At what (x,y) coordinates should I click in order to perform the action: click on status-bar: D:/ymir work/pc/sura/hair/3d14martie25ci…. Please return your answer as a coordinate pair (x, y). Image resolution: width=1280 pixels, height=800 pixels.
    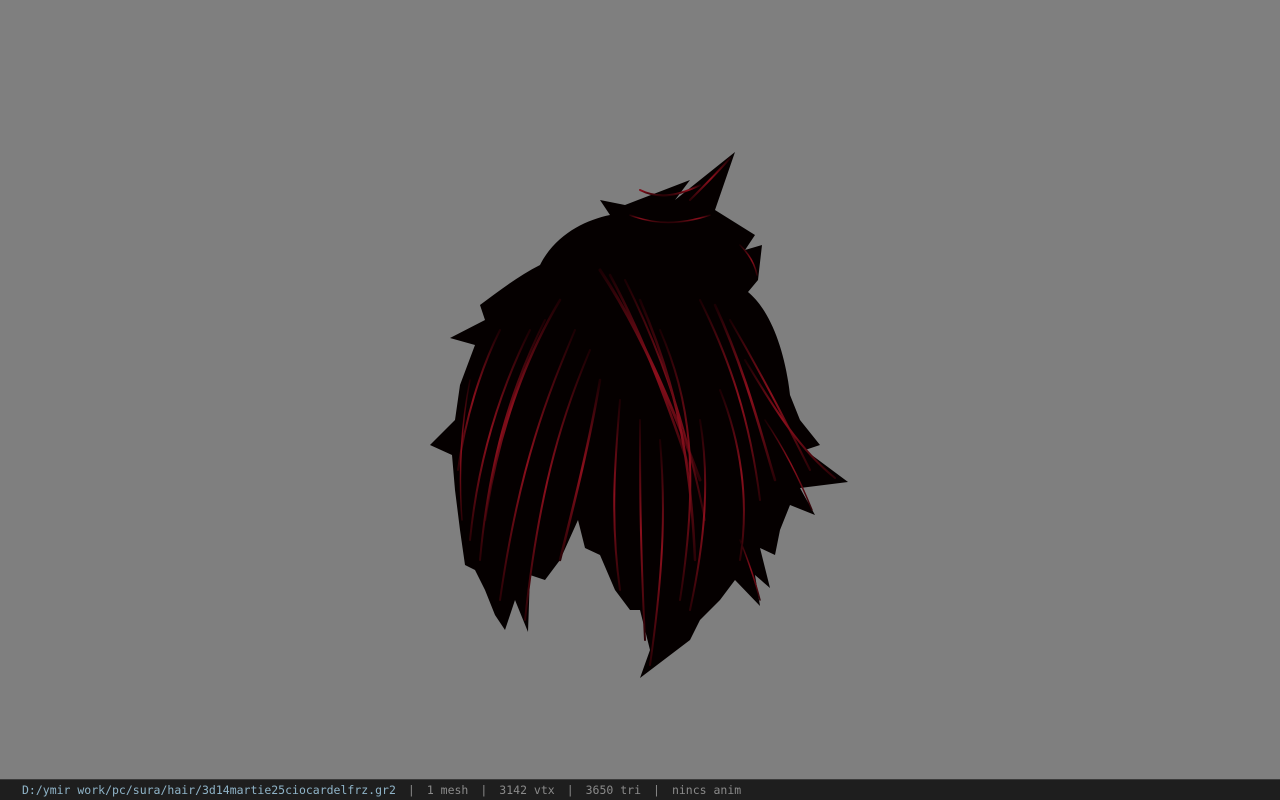
    Looking at the image, I should click on (640, 789).